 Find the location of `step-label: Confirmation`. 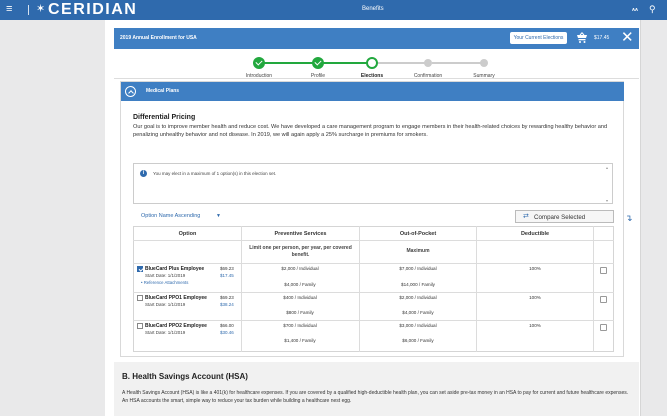

step-label: Confirmation is located at coordinates (428, 76).